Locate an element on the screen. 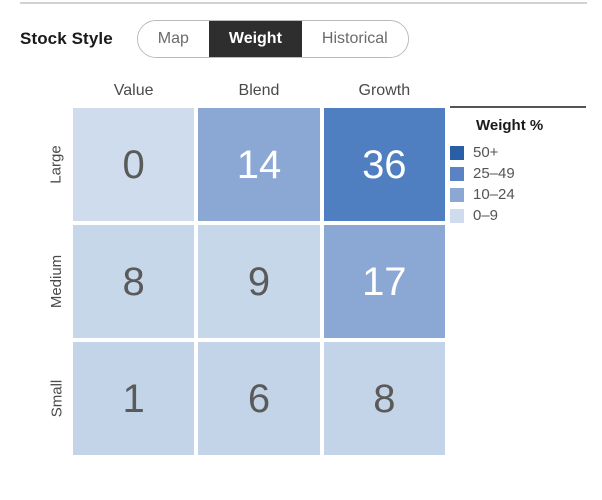 The width and height of the screenshot is (602, 500). tab-weight: Weight is located at coordinates (255, 39).